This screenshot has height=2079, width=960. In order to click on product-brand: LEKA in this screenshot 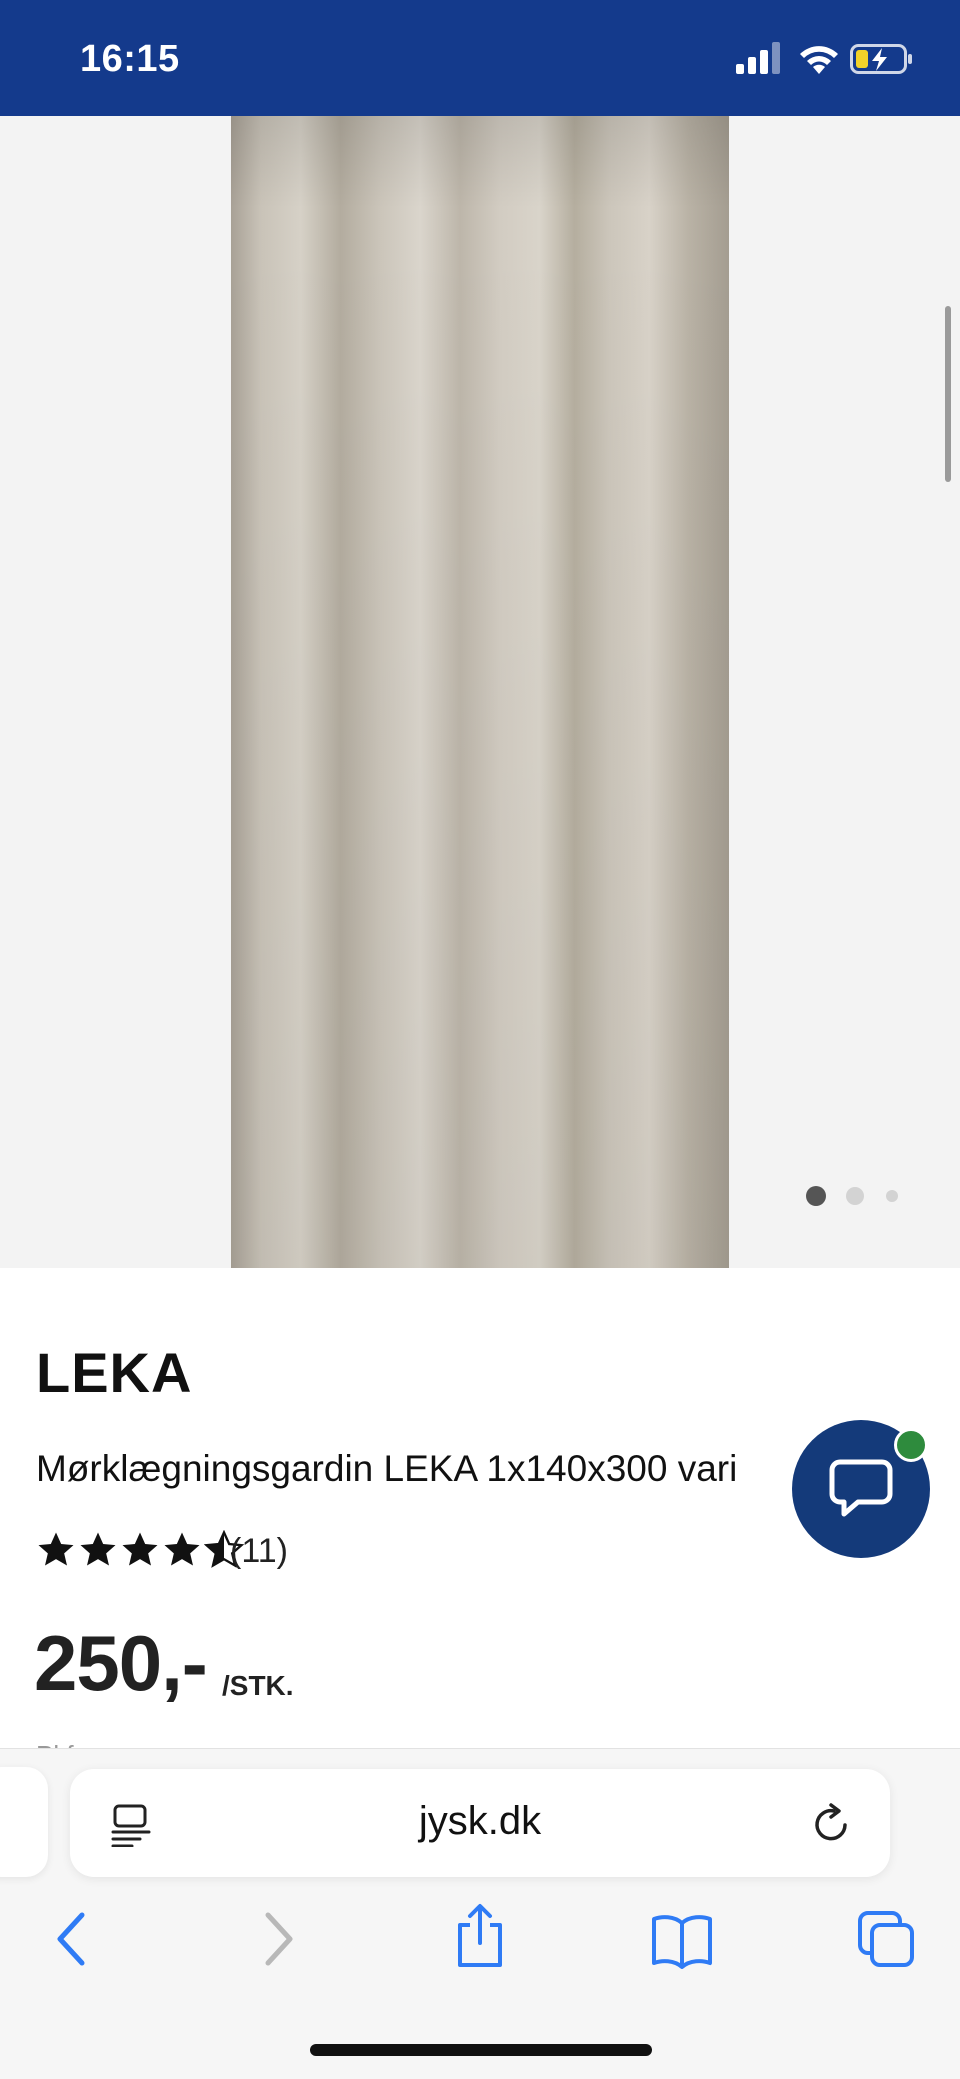, I will do `click(114, 1372)`.